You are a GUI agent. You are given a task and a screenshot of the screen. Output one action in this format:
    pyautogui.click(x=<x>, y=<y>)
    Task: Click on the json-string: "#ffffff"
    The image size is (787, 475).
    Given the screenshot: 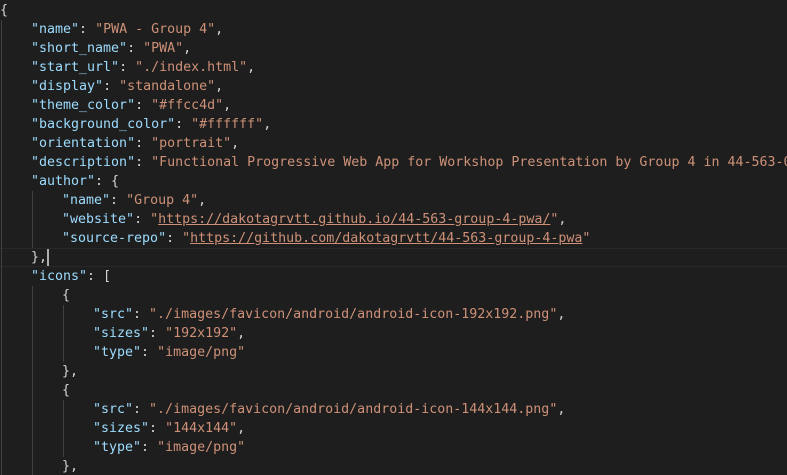 What is the action you would take?
    pyautogui.click(x=227, y=124)
    